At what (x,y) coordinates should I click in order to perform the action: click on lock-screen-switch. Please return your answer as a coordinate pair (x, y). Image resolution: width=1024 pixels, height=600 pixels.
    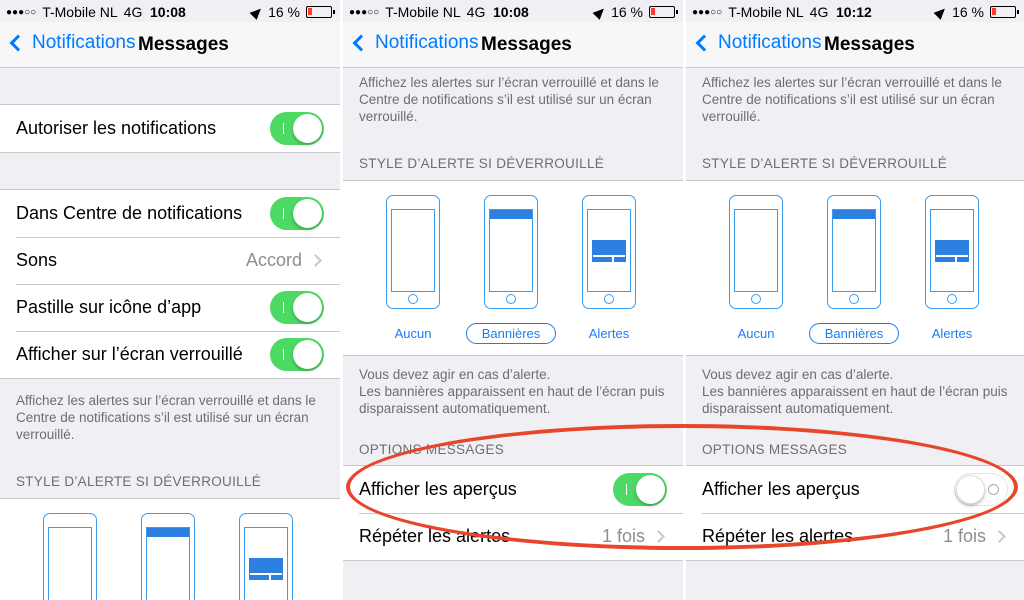
    Looking at the image, I should click on (297, 354).